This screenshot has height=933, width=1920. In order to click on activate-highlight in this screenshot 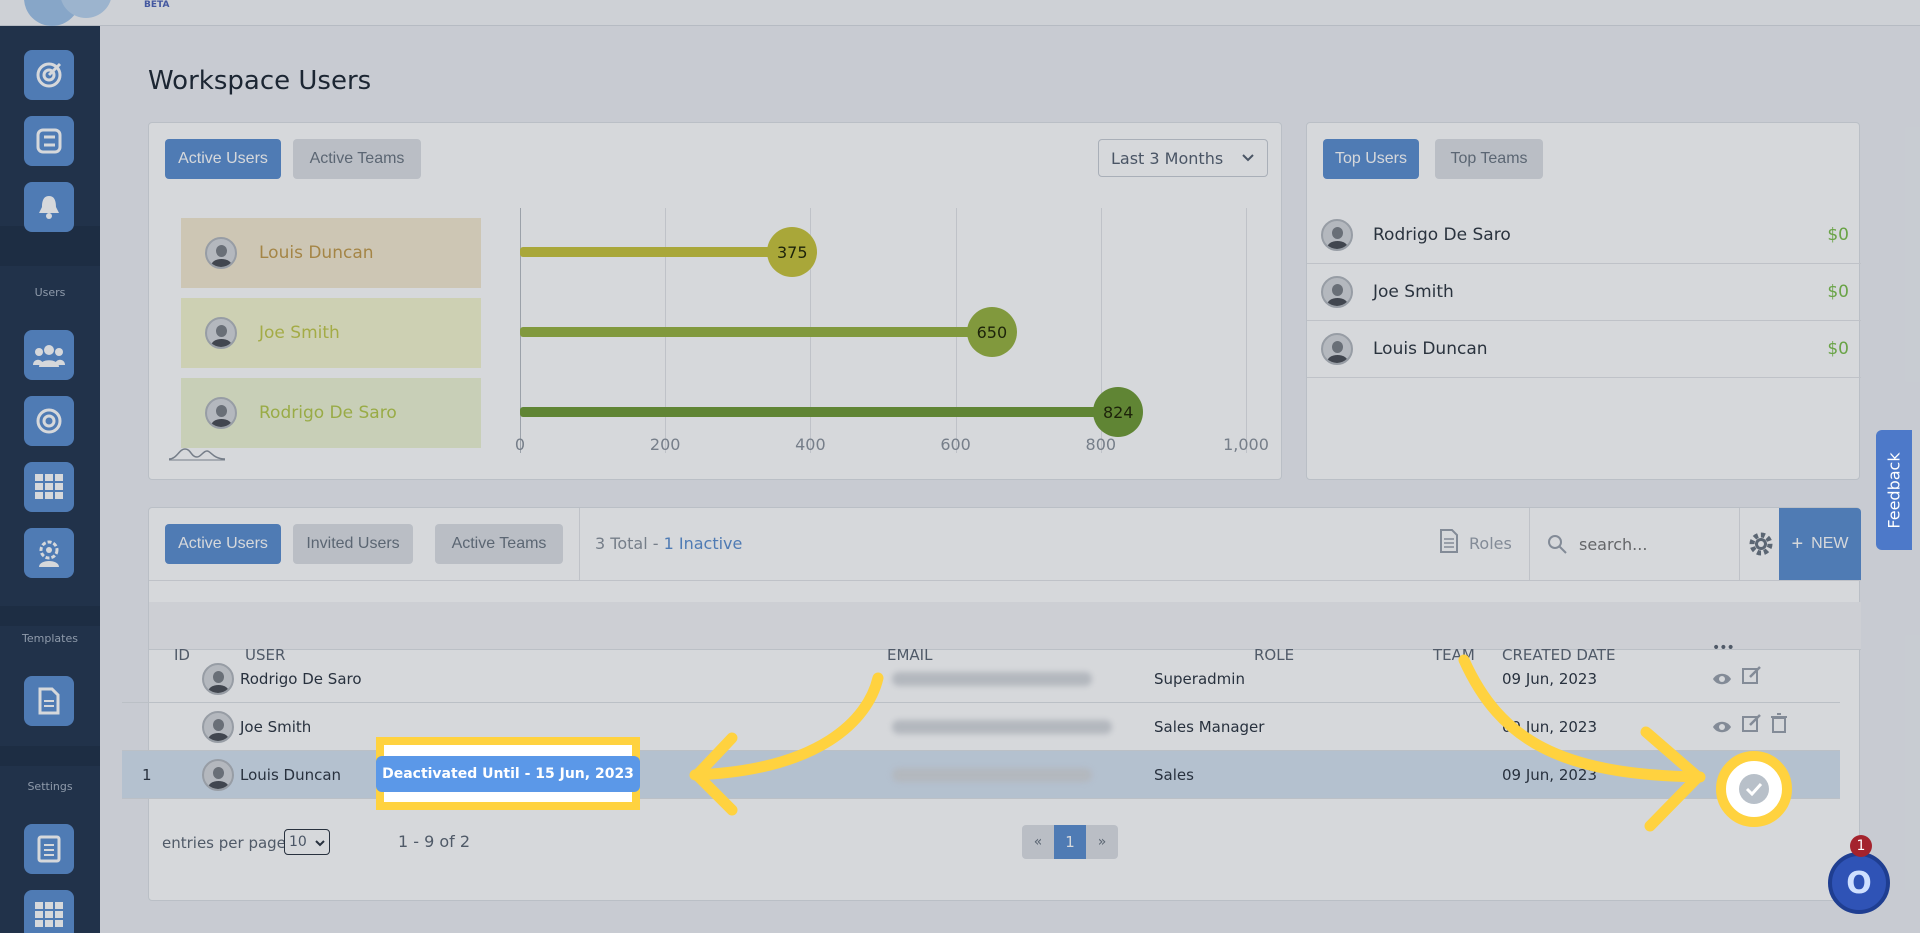, I will do `click(1754, 789)`.